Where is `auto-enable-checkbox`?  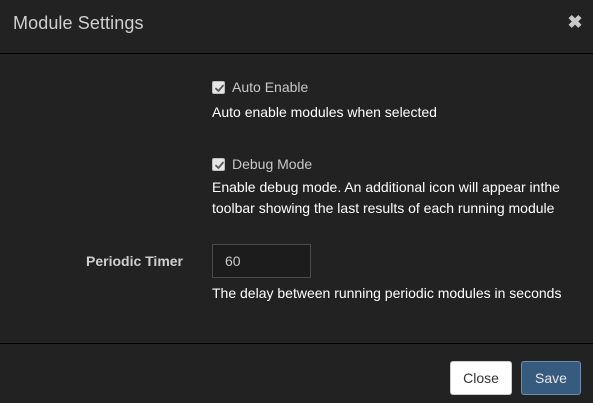 auto-enable-checkbox is located at coordinates (218, 87).